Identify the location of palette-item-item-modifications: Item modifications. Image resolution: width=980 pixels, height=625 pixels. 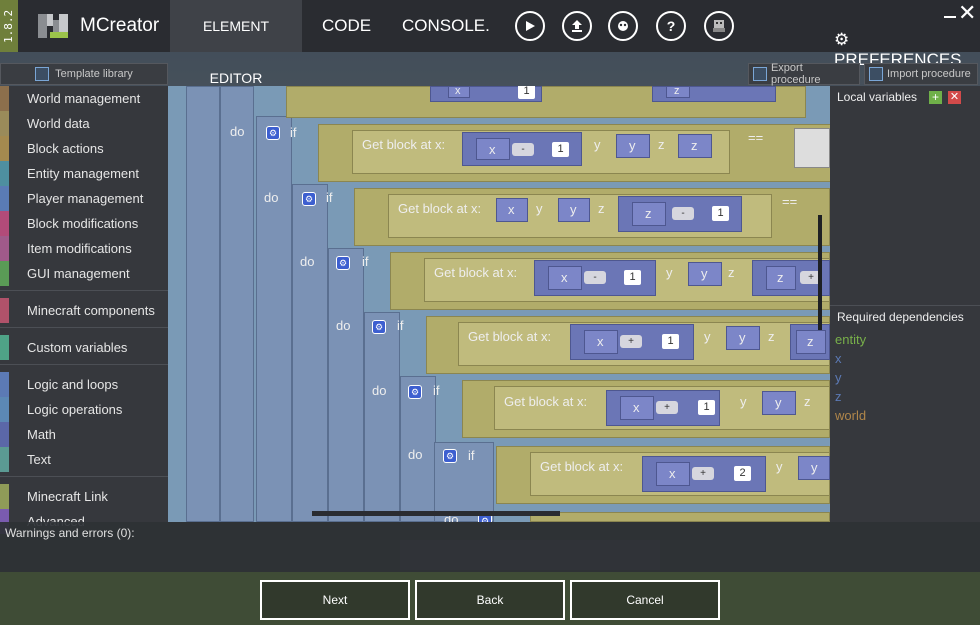
(84, 248).